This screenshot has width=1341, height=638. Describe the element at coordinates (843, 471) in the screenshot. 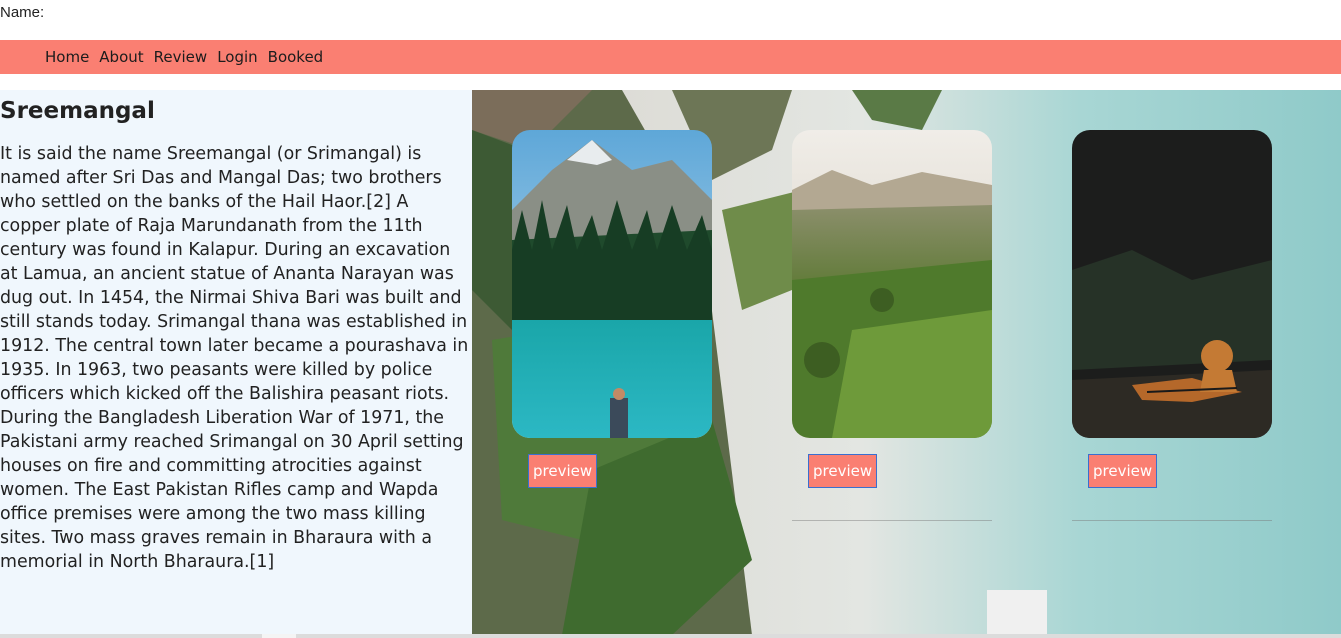

I see `preview-button-2: preview` at that location.